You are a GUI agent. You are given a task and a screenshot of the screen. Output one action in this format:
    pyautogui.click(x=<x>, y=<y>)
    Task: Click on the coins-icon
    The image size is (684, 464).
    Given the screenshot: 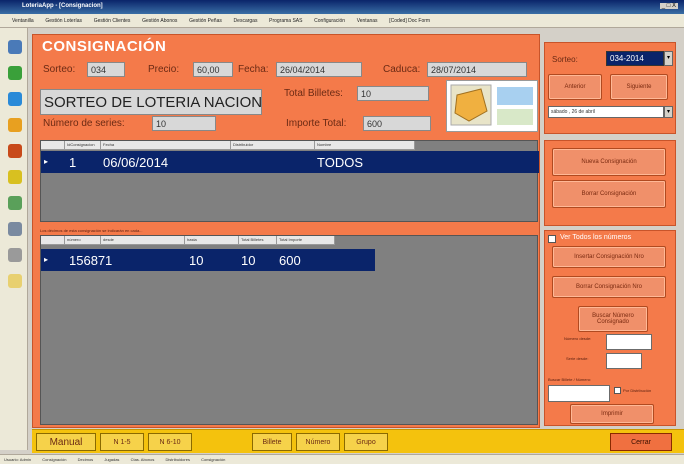 What is the action you would take?
    pyautogui.click(x=15, y=125)
    